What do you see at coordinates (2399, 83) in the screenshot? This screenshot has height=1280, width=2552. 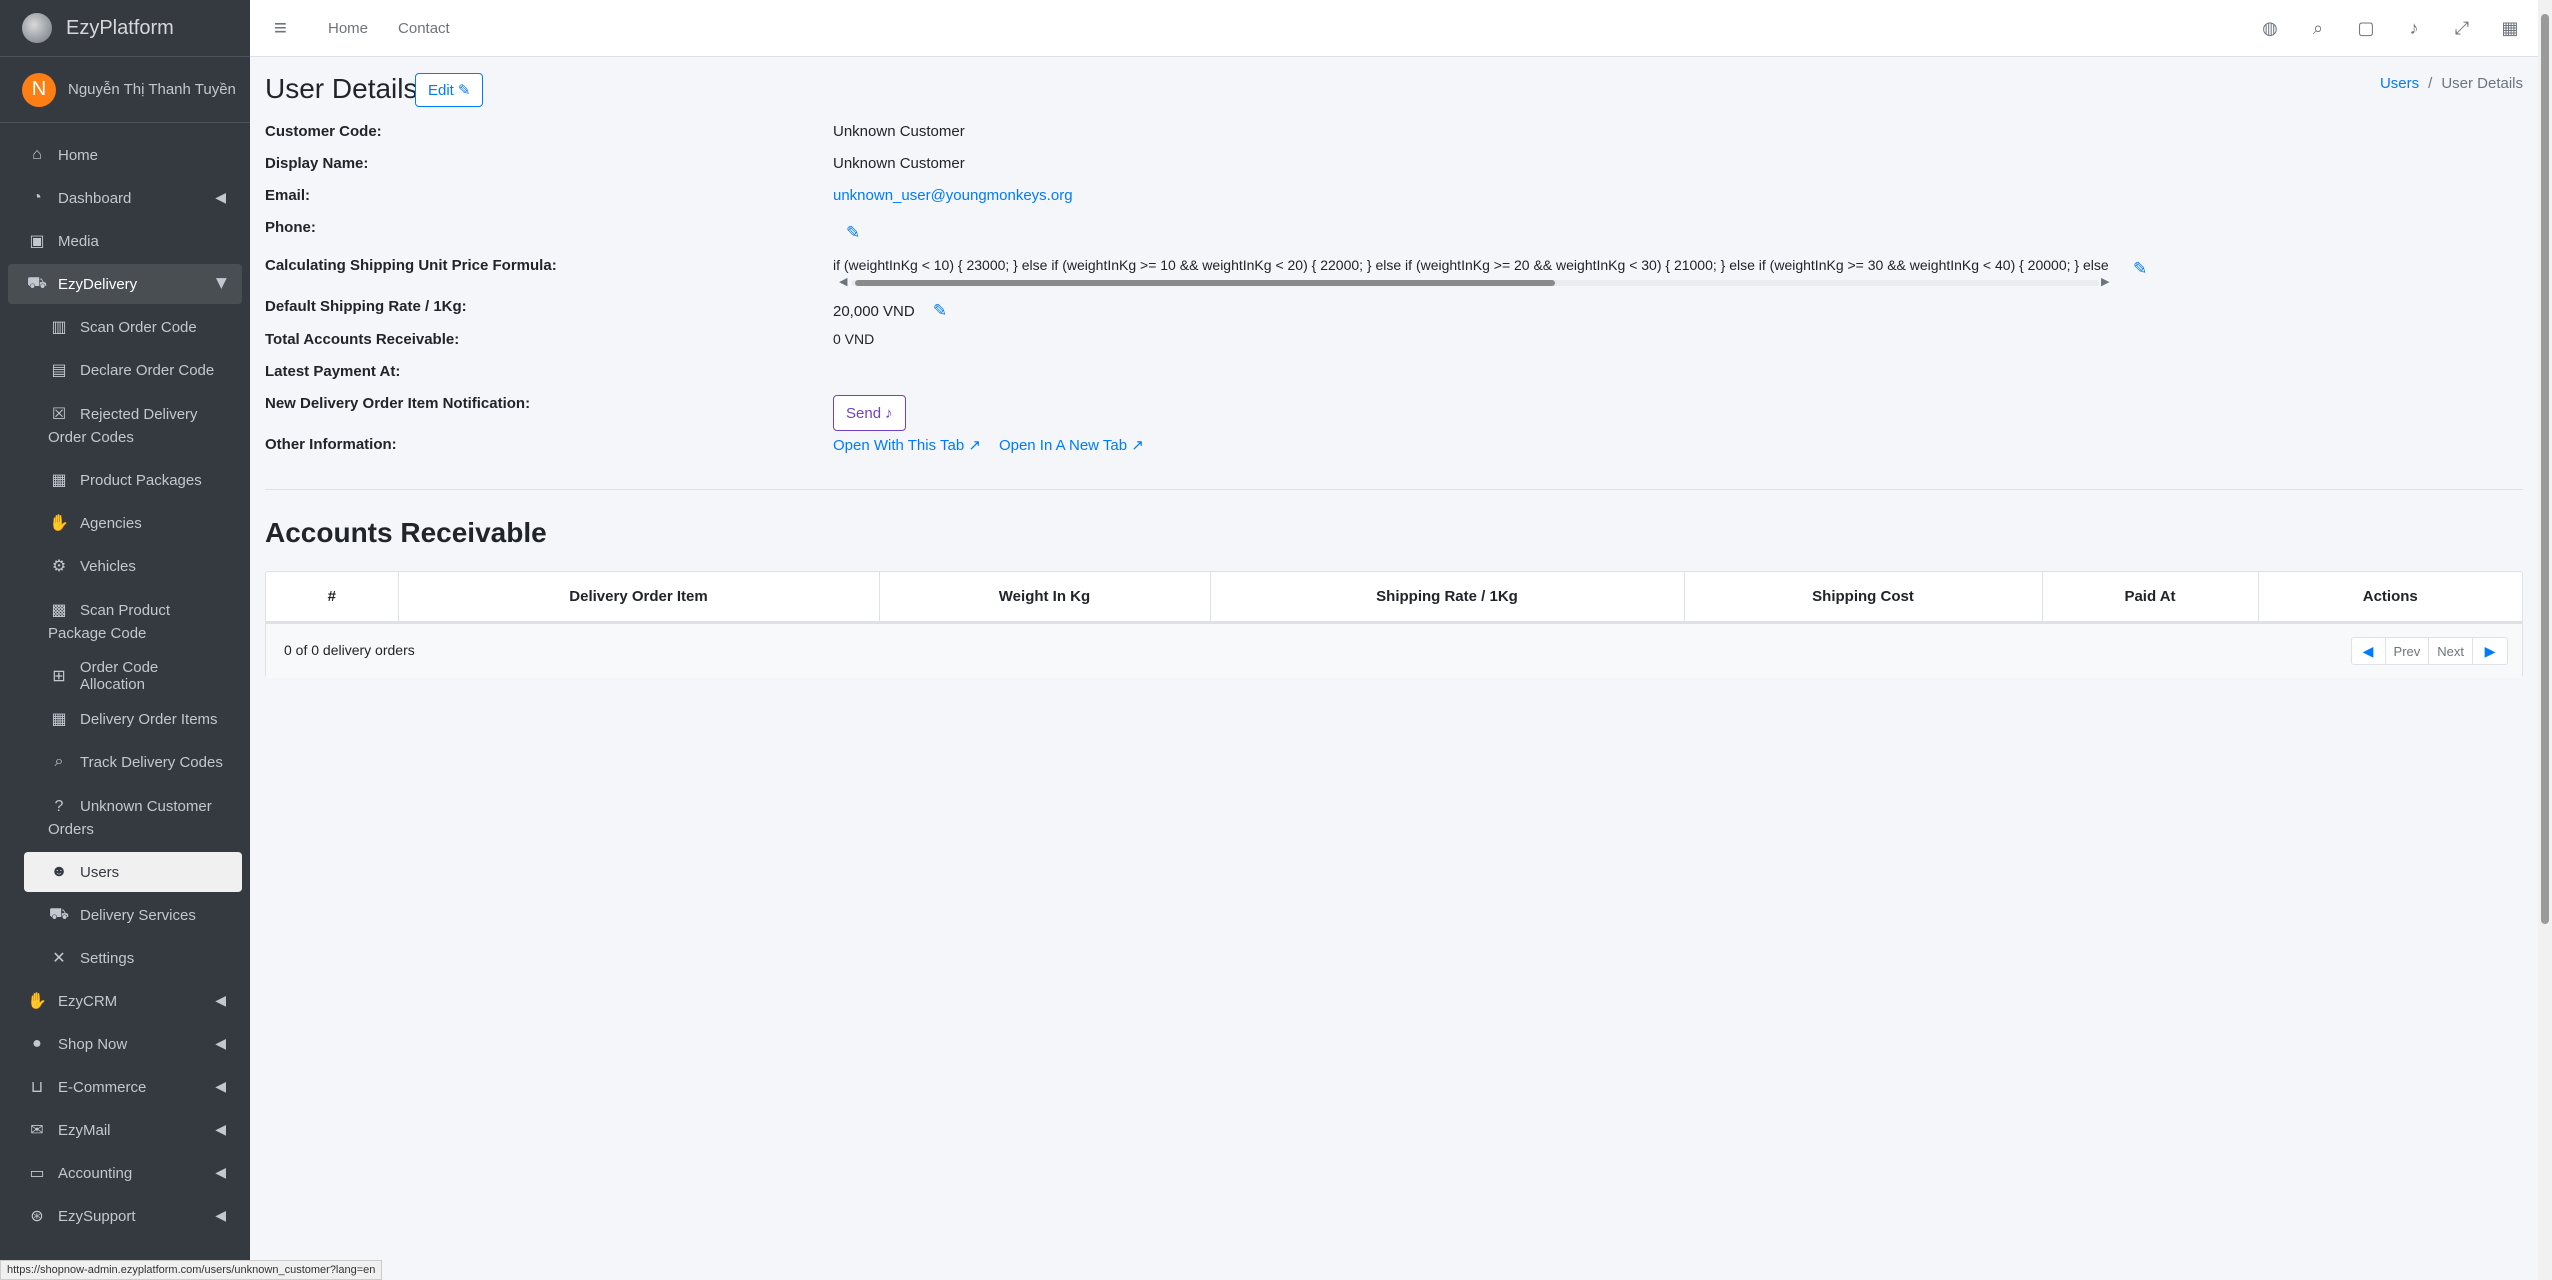 I see `breadcrumb-users-link: Users` at bounding box center [2399, 83].